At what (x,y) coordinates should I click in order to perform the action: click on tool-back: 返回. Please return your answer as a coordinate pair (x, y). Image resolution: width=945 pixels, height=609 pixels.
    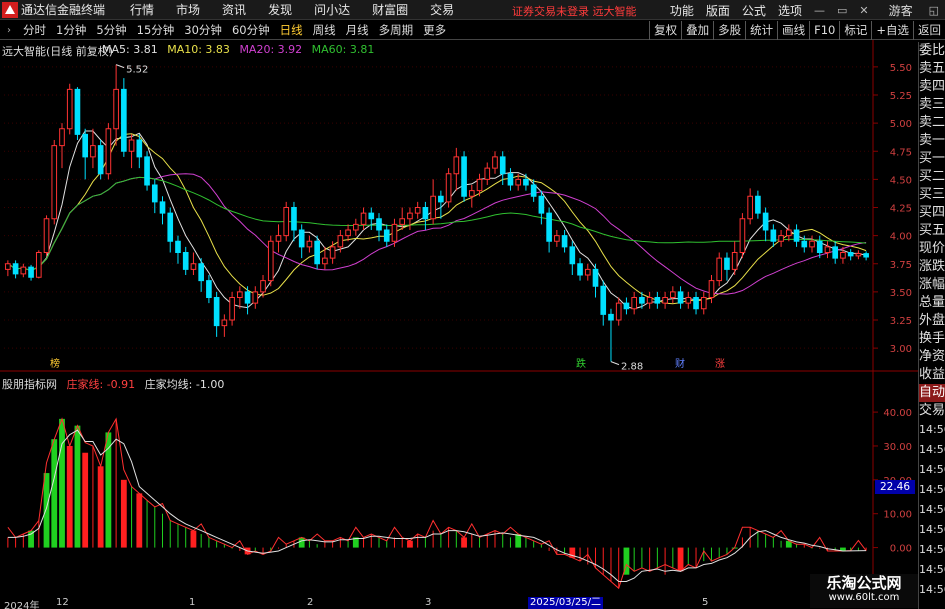
    Looking at the image, I should click on (929, 30).